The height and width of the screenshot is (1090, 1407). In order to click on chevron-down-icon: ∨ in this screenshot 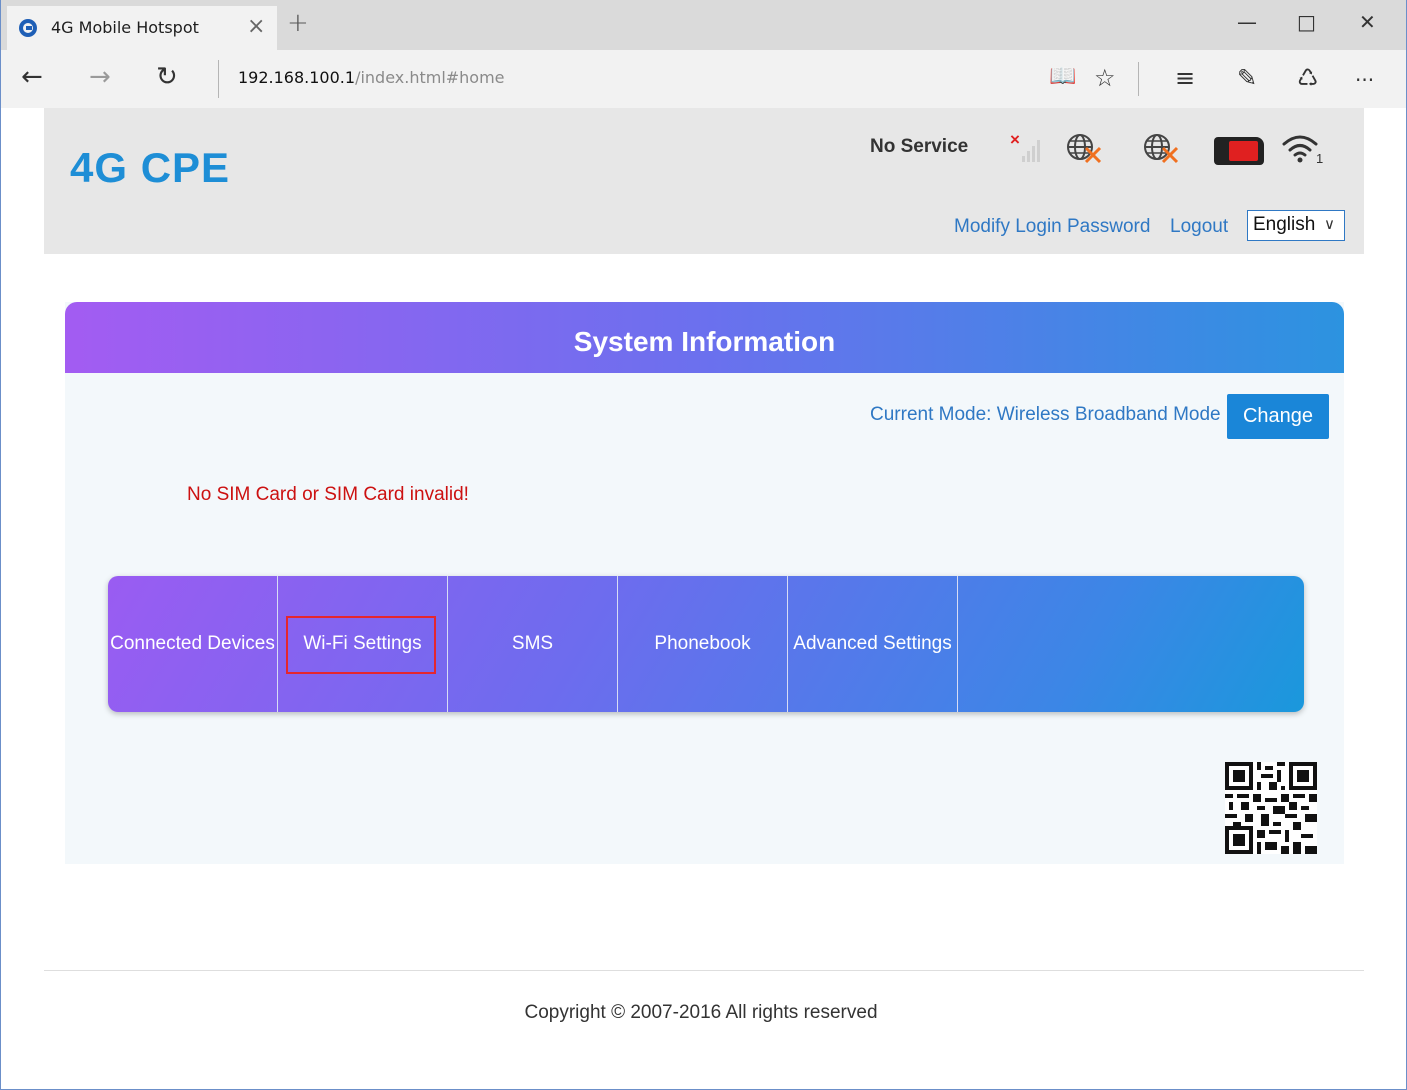, I will do `click(1329, 224)`.